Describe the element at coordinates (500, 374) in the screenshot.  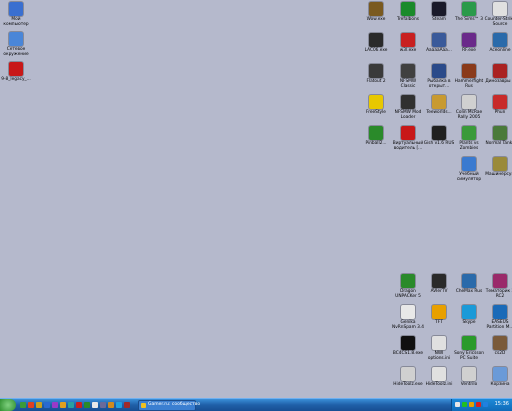
I see `recycle-bin-icon` at that location.